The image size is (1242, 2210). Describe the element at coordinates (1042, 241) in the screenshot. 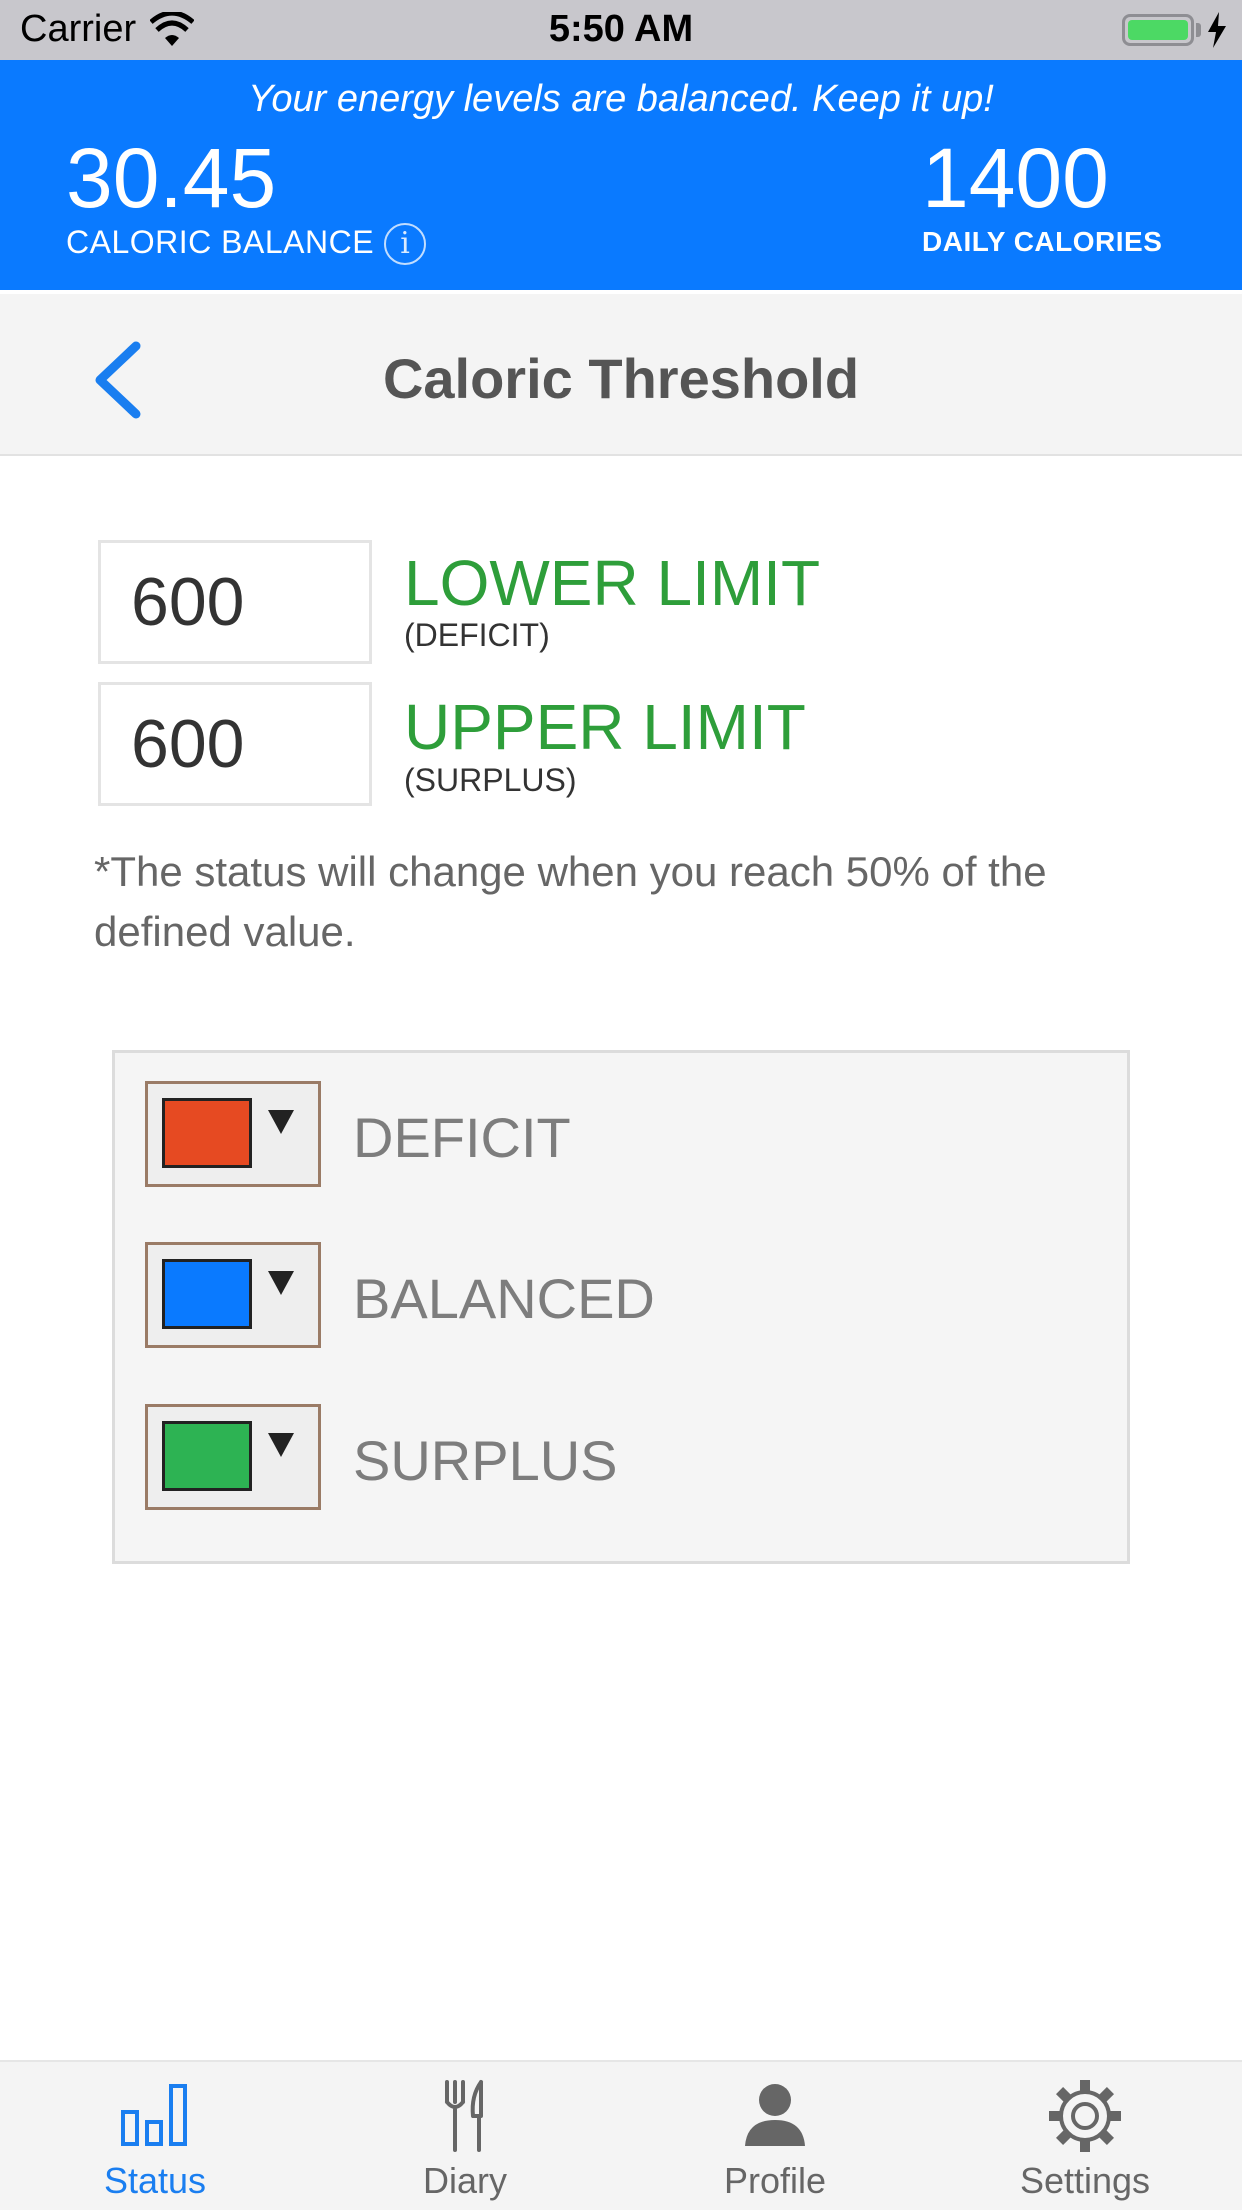

I see `daily-calories-label: DAILY CALORIES` at that location.